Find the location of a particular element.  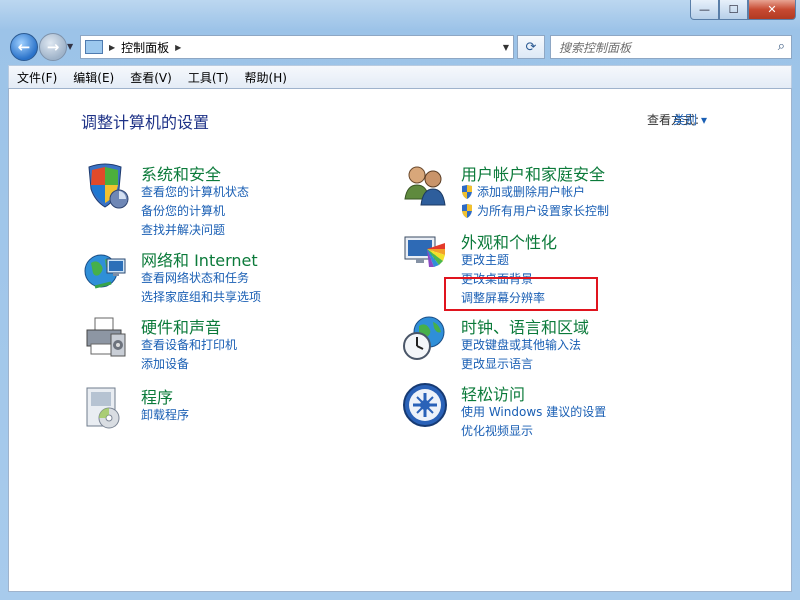

link-change-theme: 更改主题 is located at coordinates (503, 260).